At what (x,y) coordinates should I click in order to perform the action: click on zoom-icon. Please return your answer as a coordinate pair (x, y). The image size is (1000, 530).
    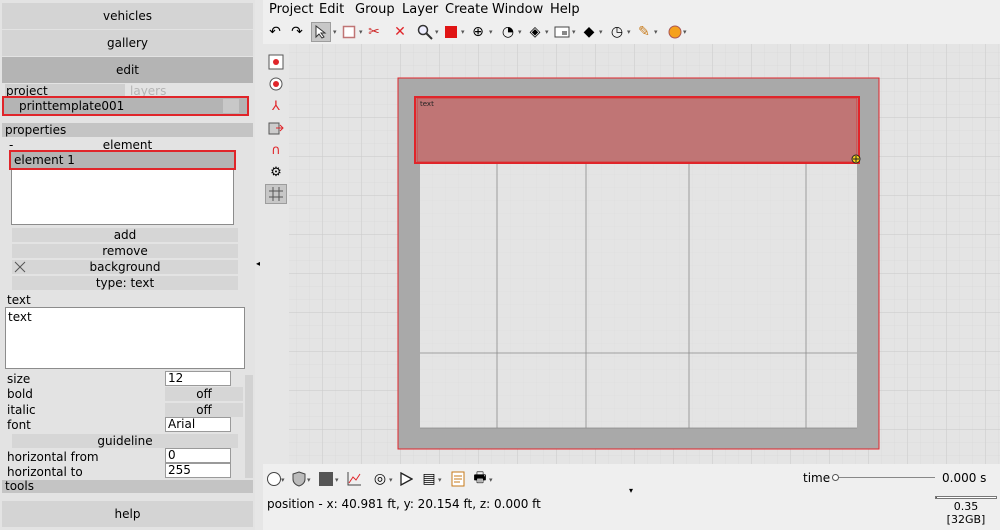
    Looking at the image, I should click on (425, 32).